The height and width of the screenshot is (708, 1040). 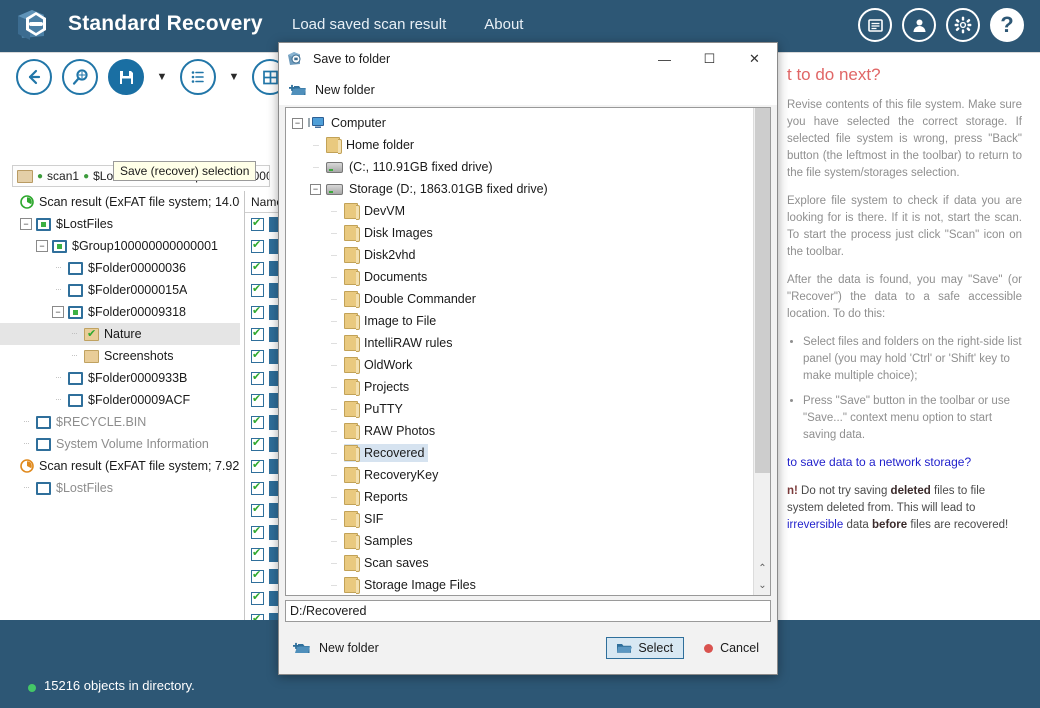 What do you see at coordinates (664, 59) in the screenshot?
I see `minimize-button: —` at bounding box center [664, 59].